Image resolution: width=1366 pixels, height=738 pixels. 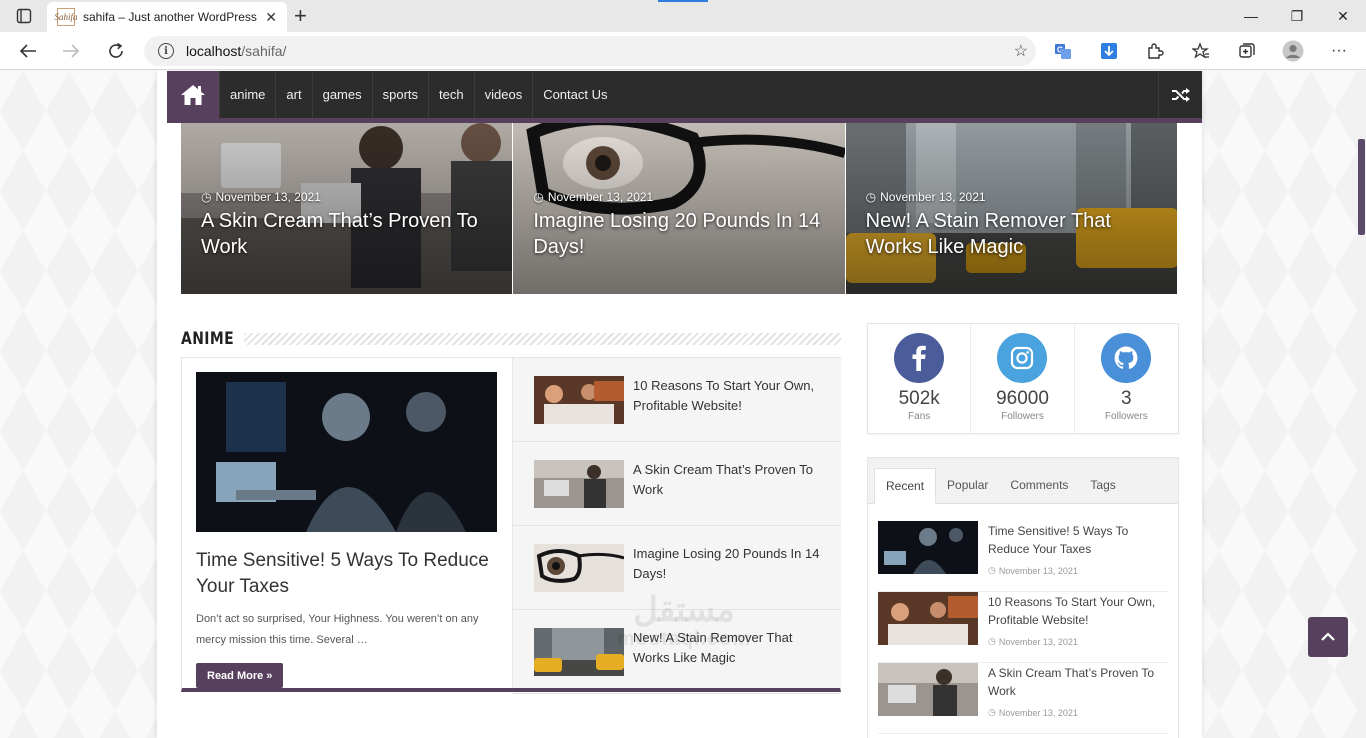 I want to click on block-title: ANIME, so click(x=212, y=339).